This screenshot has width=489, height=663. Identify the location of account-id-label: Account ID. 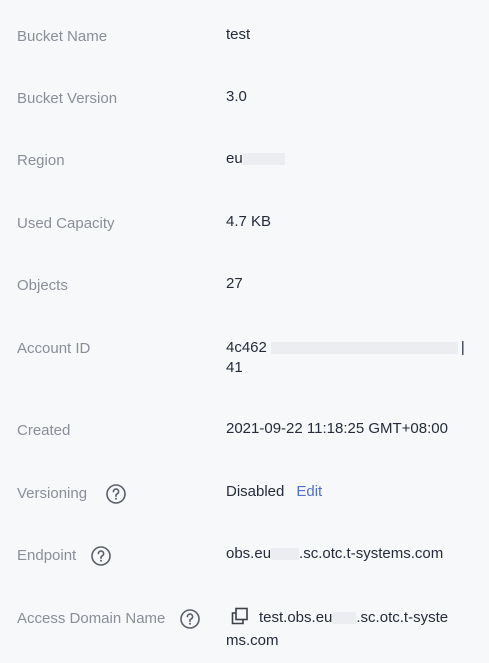
(54, 348).